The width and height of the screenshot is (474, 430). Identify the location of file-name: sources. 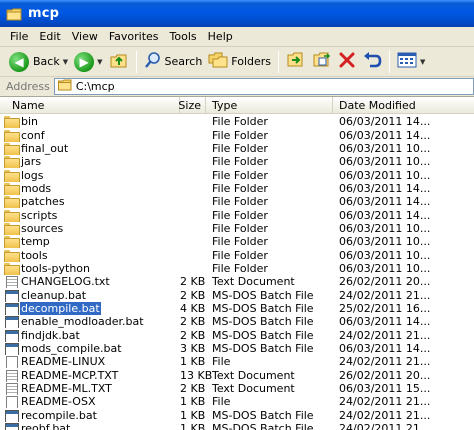
(42, 228).